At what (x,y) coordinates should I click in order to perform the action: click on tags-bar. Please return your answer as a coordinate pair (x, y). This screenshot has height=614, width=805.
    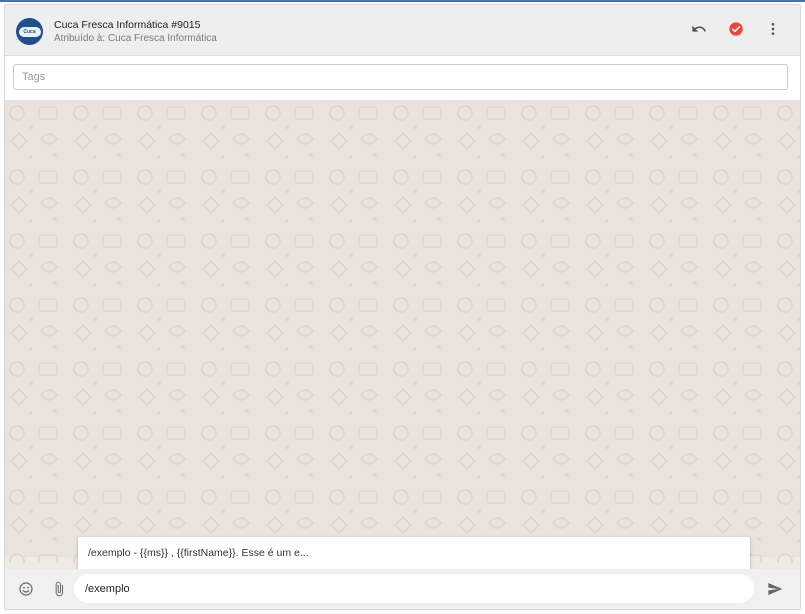
    Looking at the image, I should click on (402, 78).